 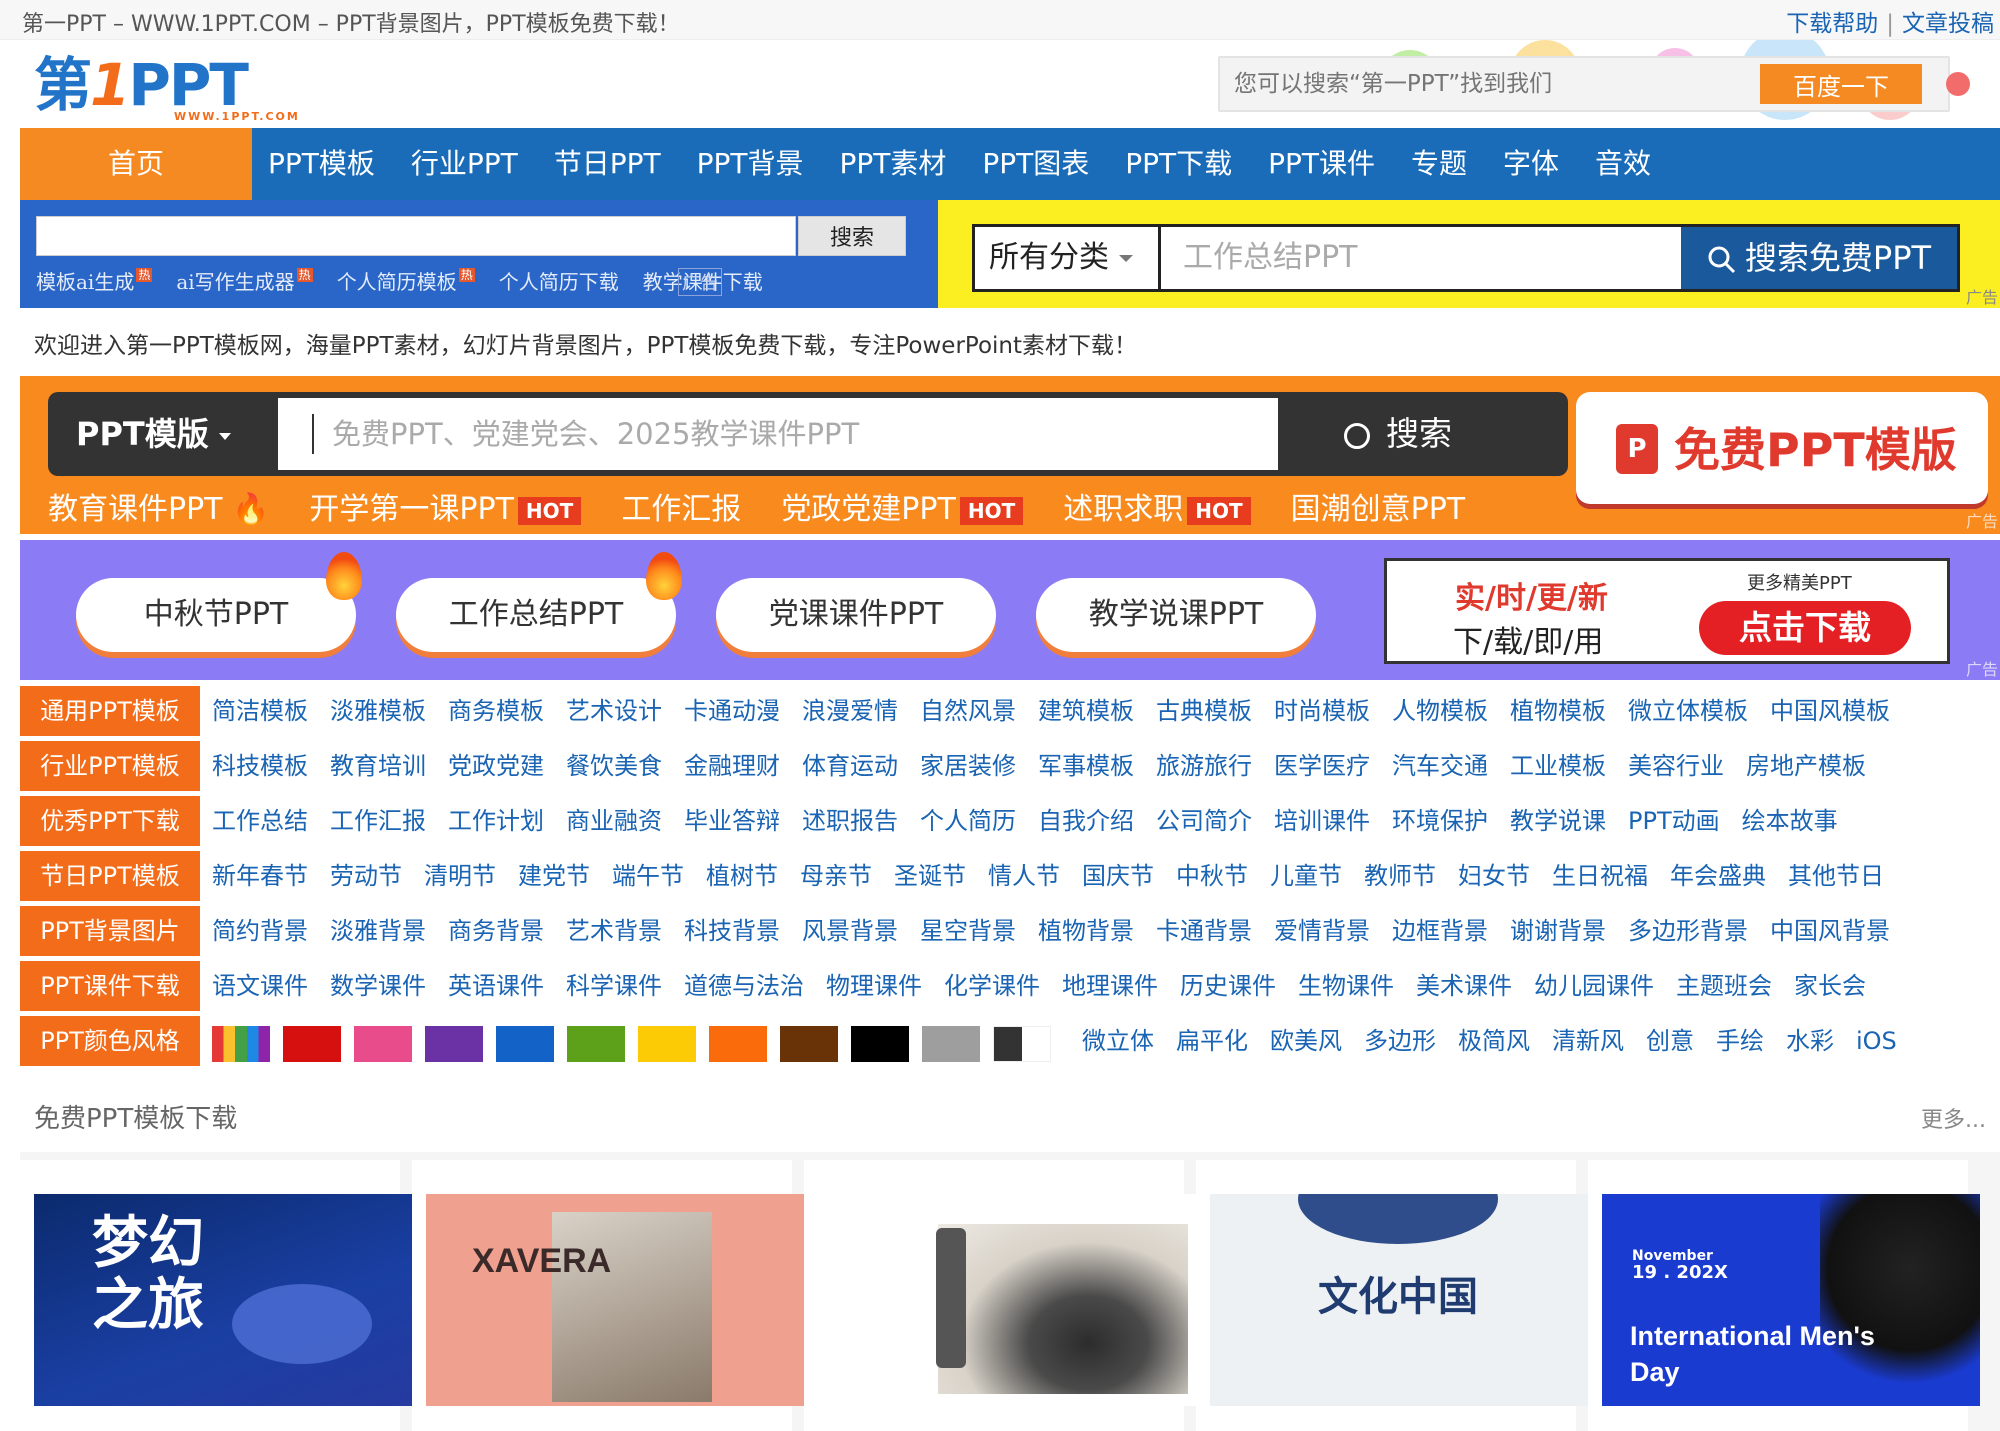 What do you see at coordinates (1841, 84) in the screenshot?
I see `baidu-search-button: 百度一下` at bounding box center [1841, 84].